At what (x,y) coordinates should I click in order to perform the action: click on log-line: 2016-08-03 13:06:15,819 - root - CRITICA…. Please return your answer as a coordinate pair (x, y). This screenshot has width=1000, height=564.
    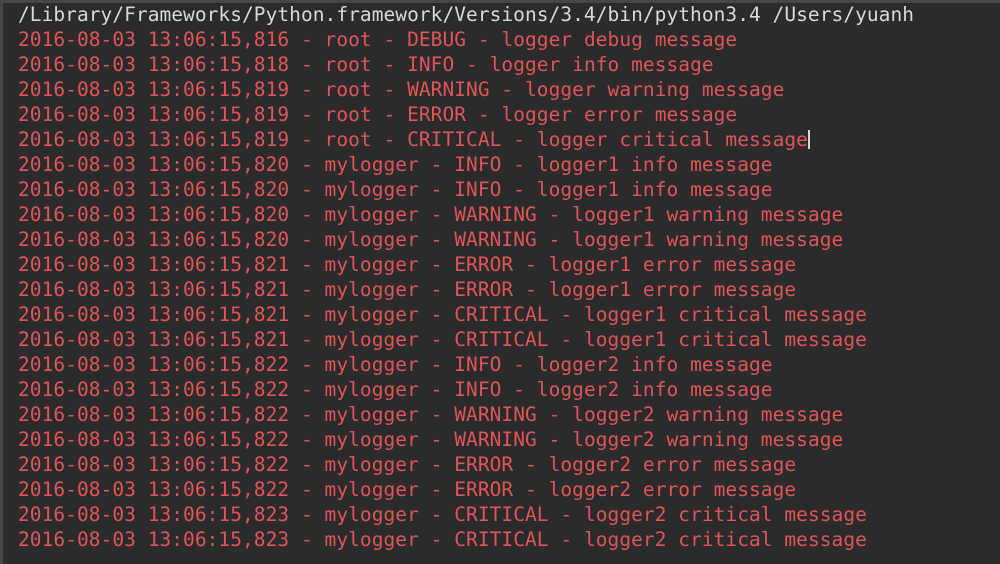
    Looking at the image, I should click on (414, 139).